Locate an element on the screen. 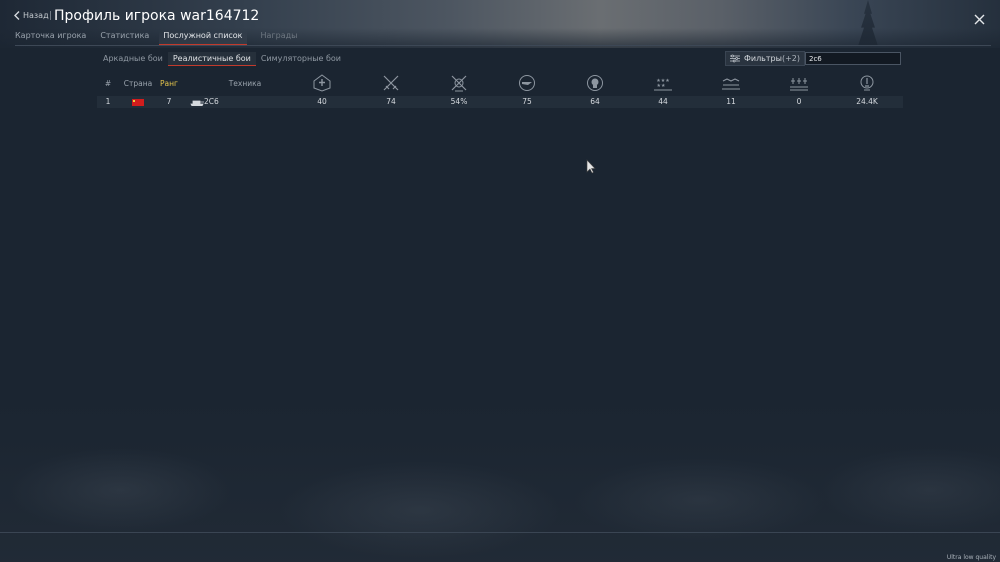 The height and width of the screenshot is (562, 1000). row-rank: 7 is located at coordinates (169, 101).